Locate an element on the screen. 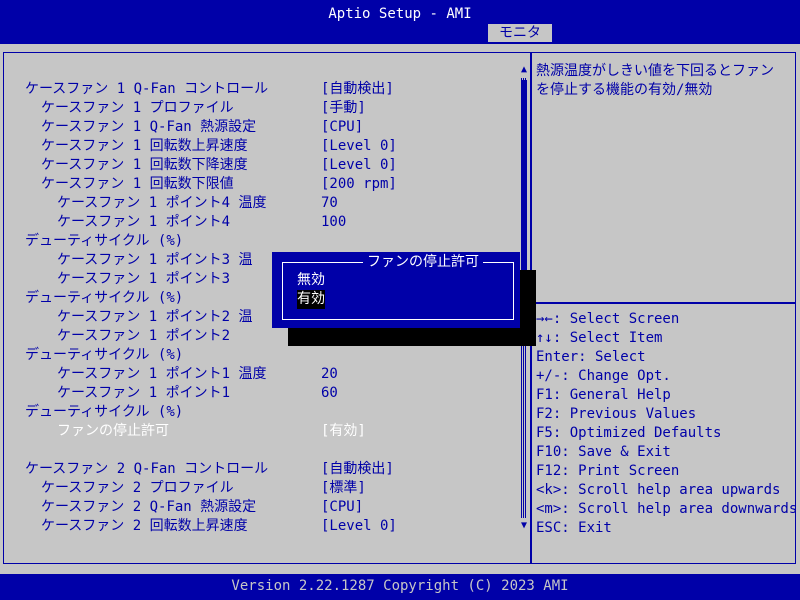 This screenshot has width=800, height=600. setting-value: 100 is located at coordinates (333, 222).